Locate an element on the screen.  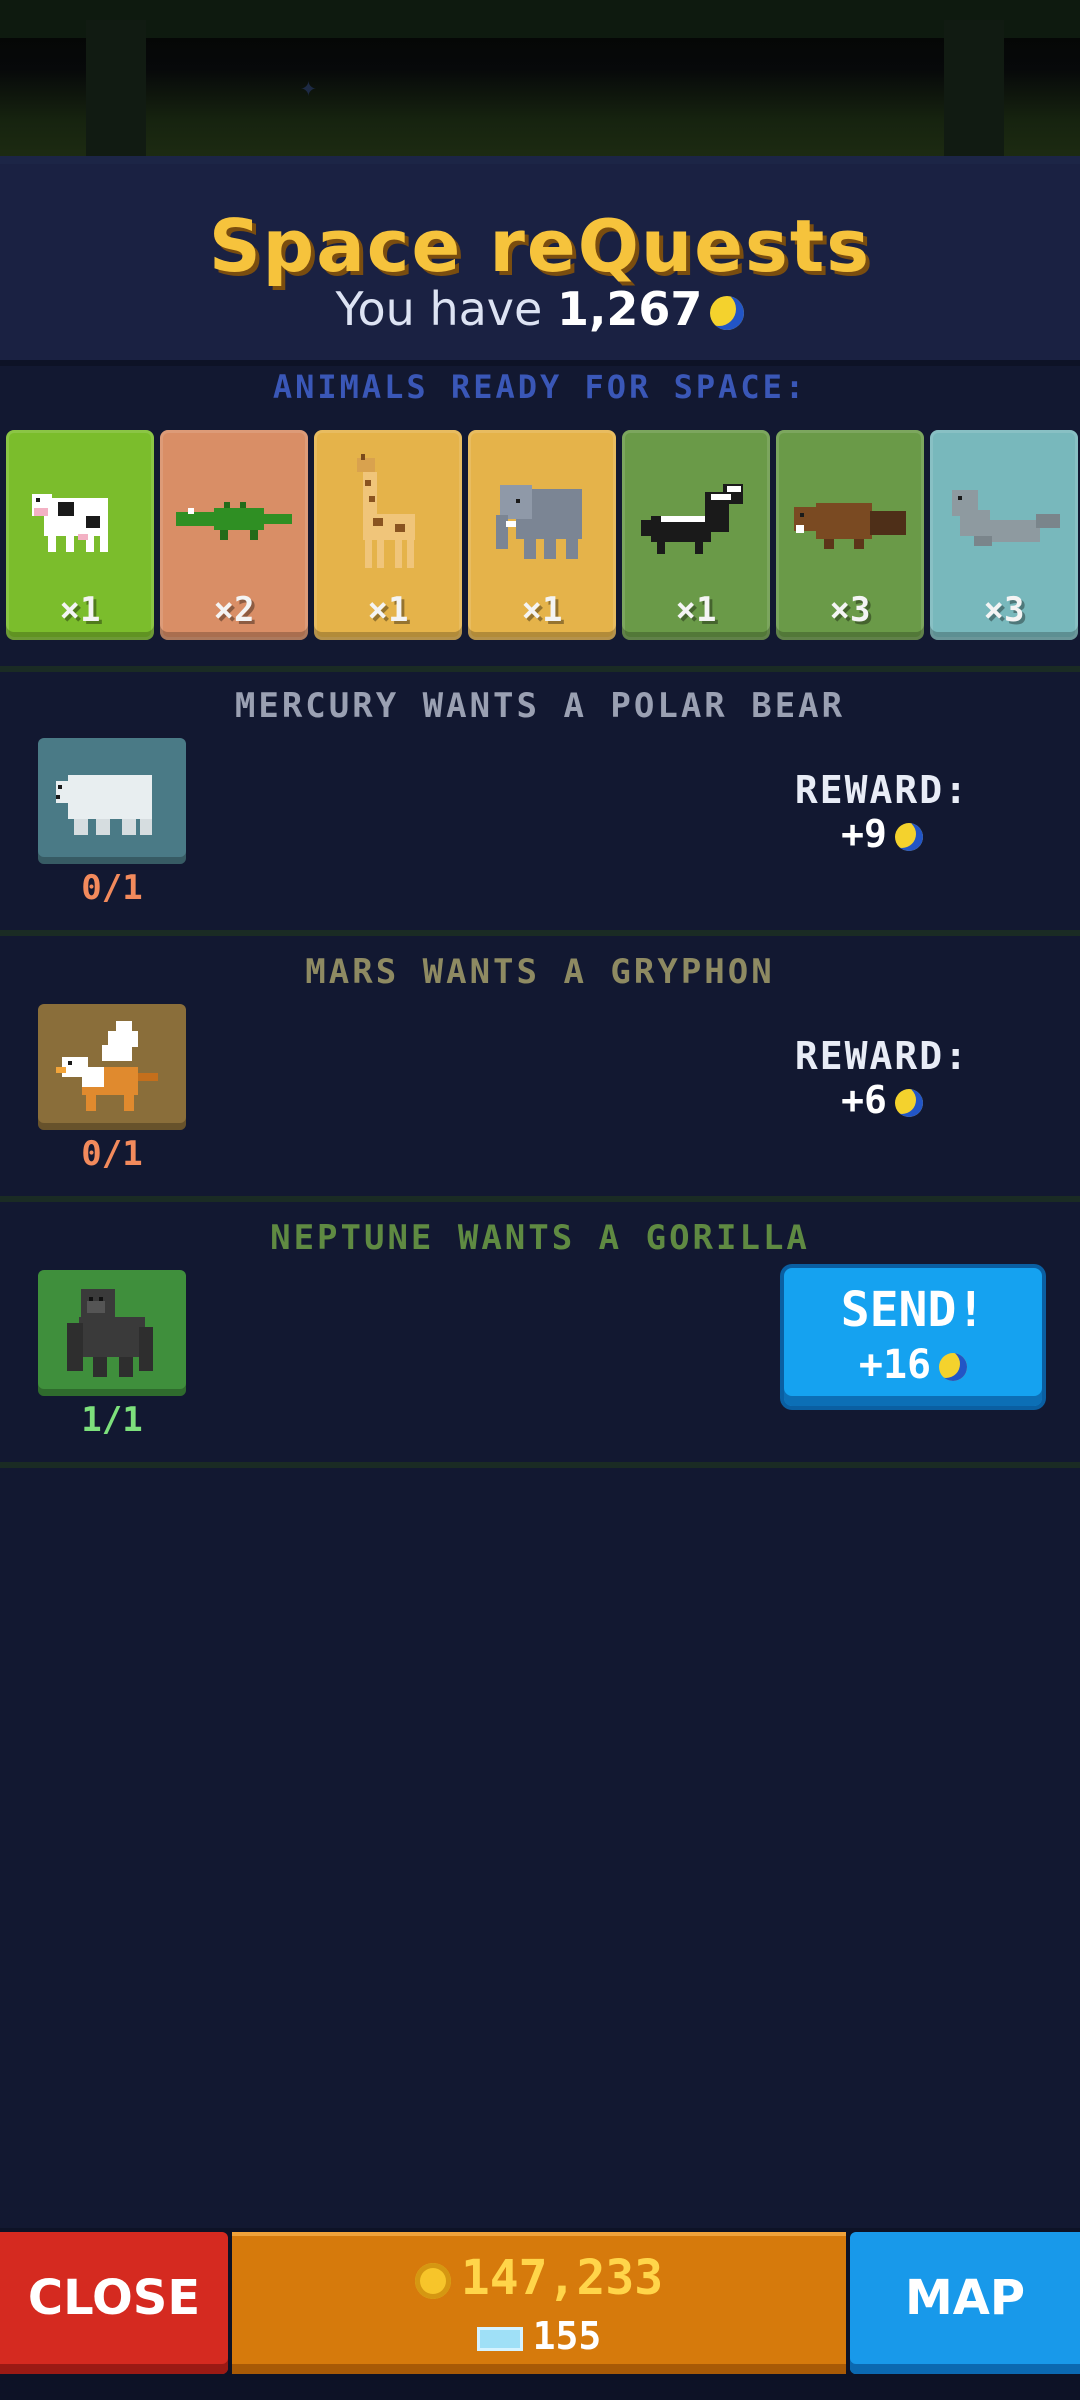
panel-header: Space reQuests You have 1,267 is located at coordinates (540, 262).